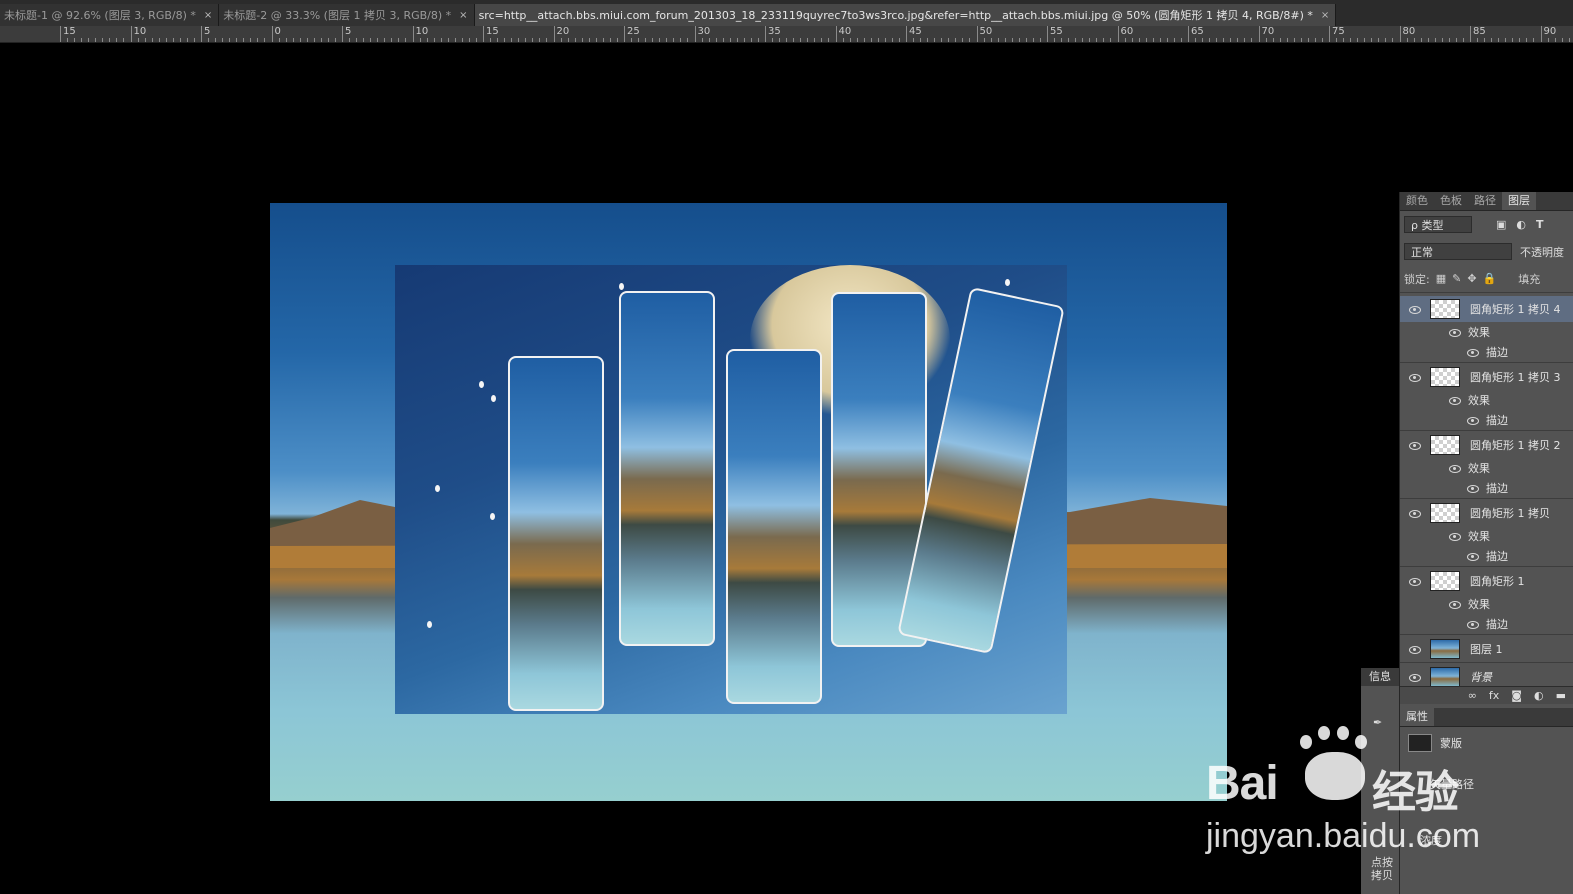 The image size is (1573, 894). Describe the element at coordinates (1417, 201) in the screenshot. I see `tab-color: 颜色` at that location.